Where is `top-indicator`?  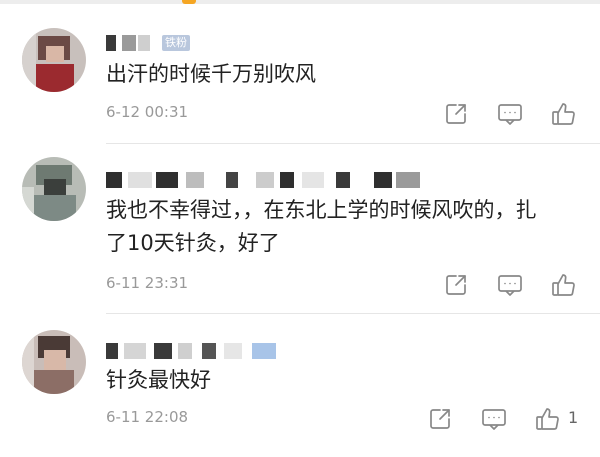
top-indicator is located at coordinates (189, 2).